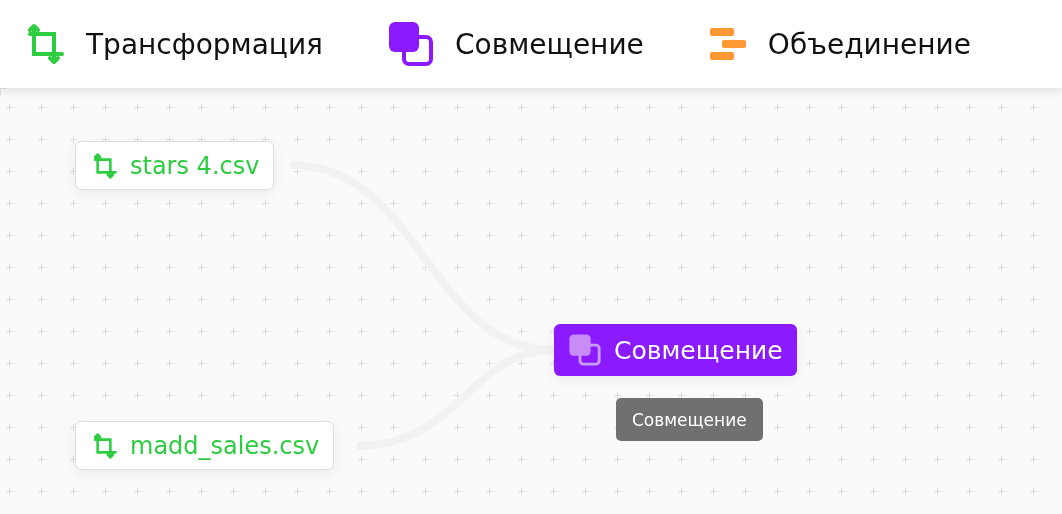  I want to click on tool-button: Объединение, so click(839, 44).